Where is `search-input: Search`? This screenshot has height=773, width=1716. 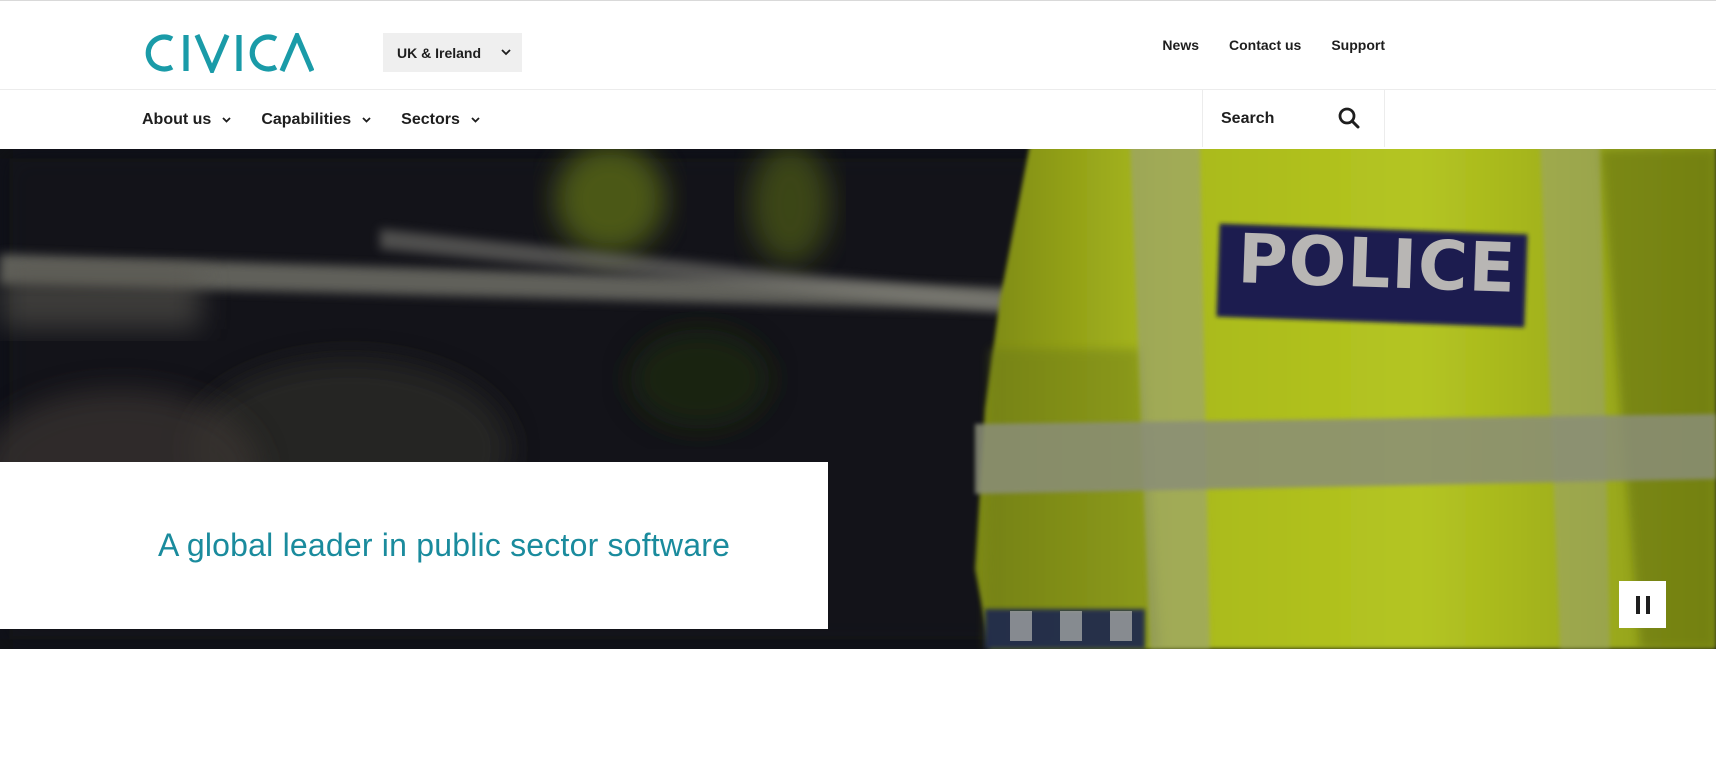 search-input: Search is located at coordinates (1293, 118).